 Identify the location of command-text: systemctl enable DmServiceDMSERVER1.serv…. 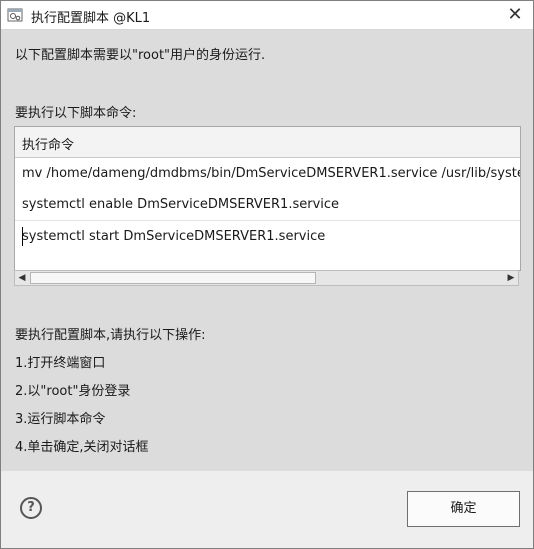
(181, 204).